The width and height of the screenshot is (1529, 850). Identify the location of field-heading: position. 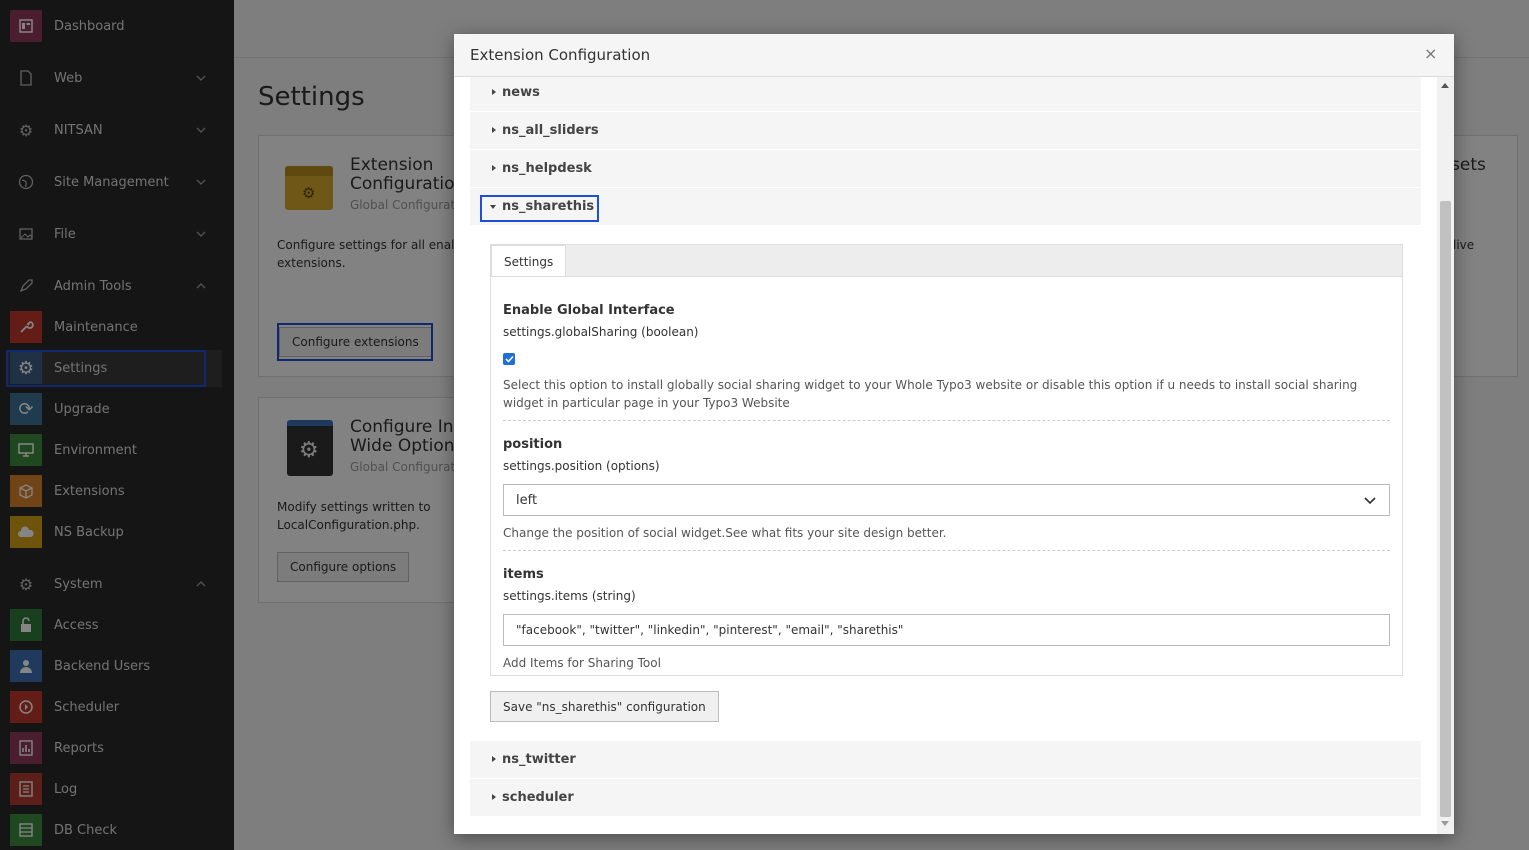
(533, 444).